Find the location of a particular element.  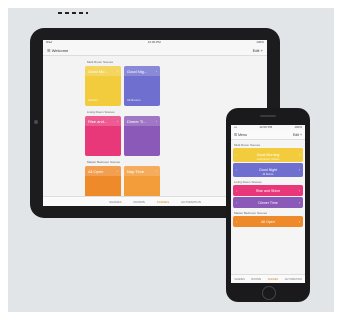

tile-row: Good Mo... › Kitchen Good Nig... › All Rooms is located at coordinates (140, 86).